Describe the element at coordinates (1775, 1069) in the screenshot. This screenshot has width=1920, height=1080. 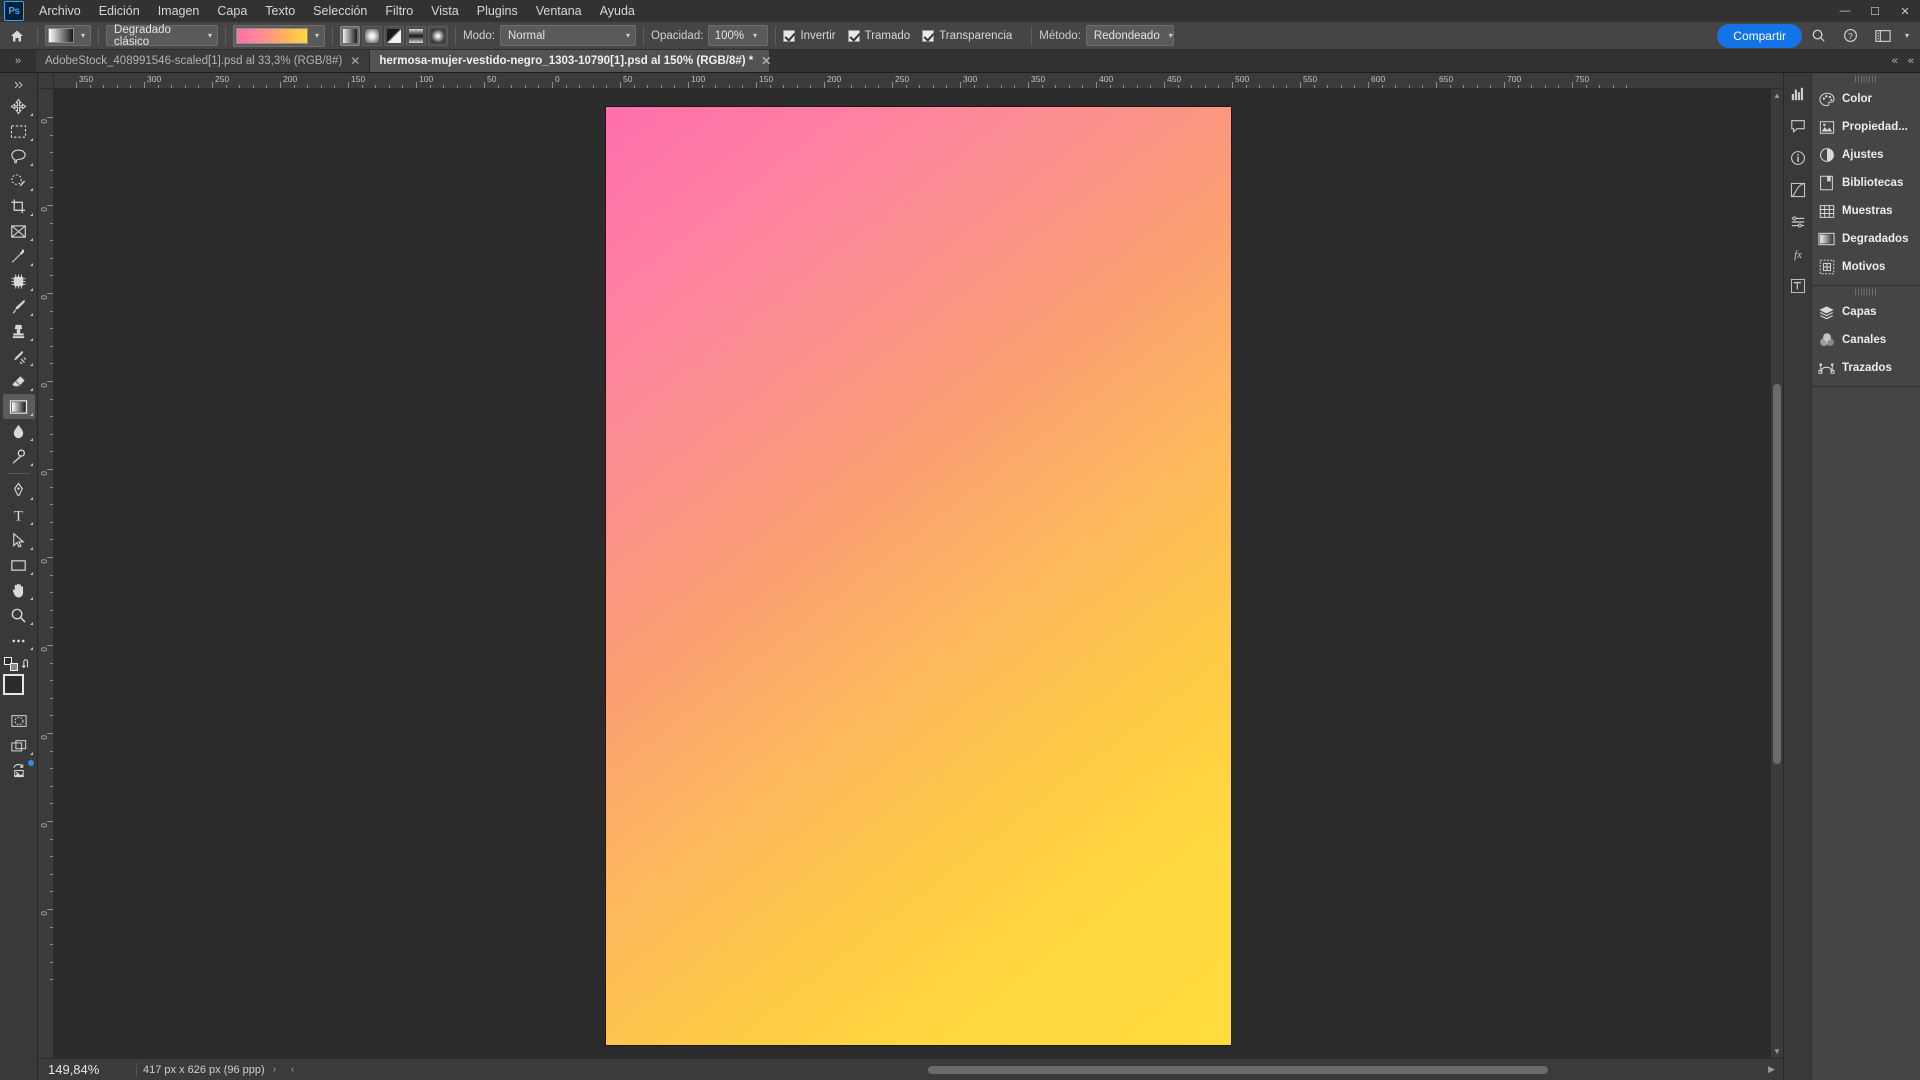
I see `scroll-right-icon: ▶` at that location.